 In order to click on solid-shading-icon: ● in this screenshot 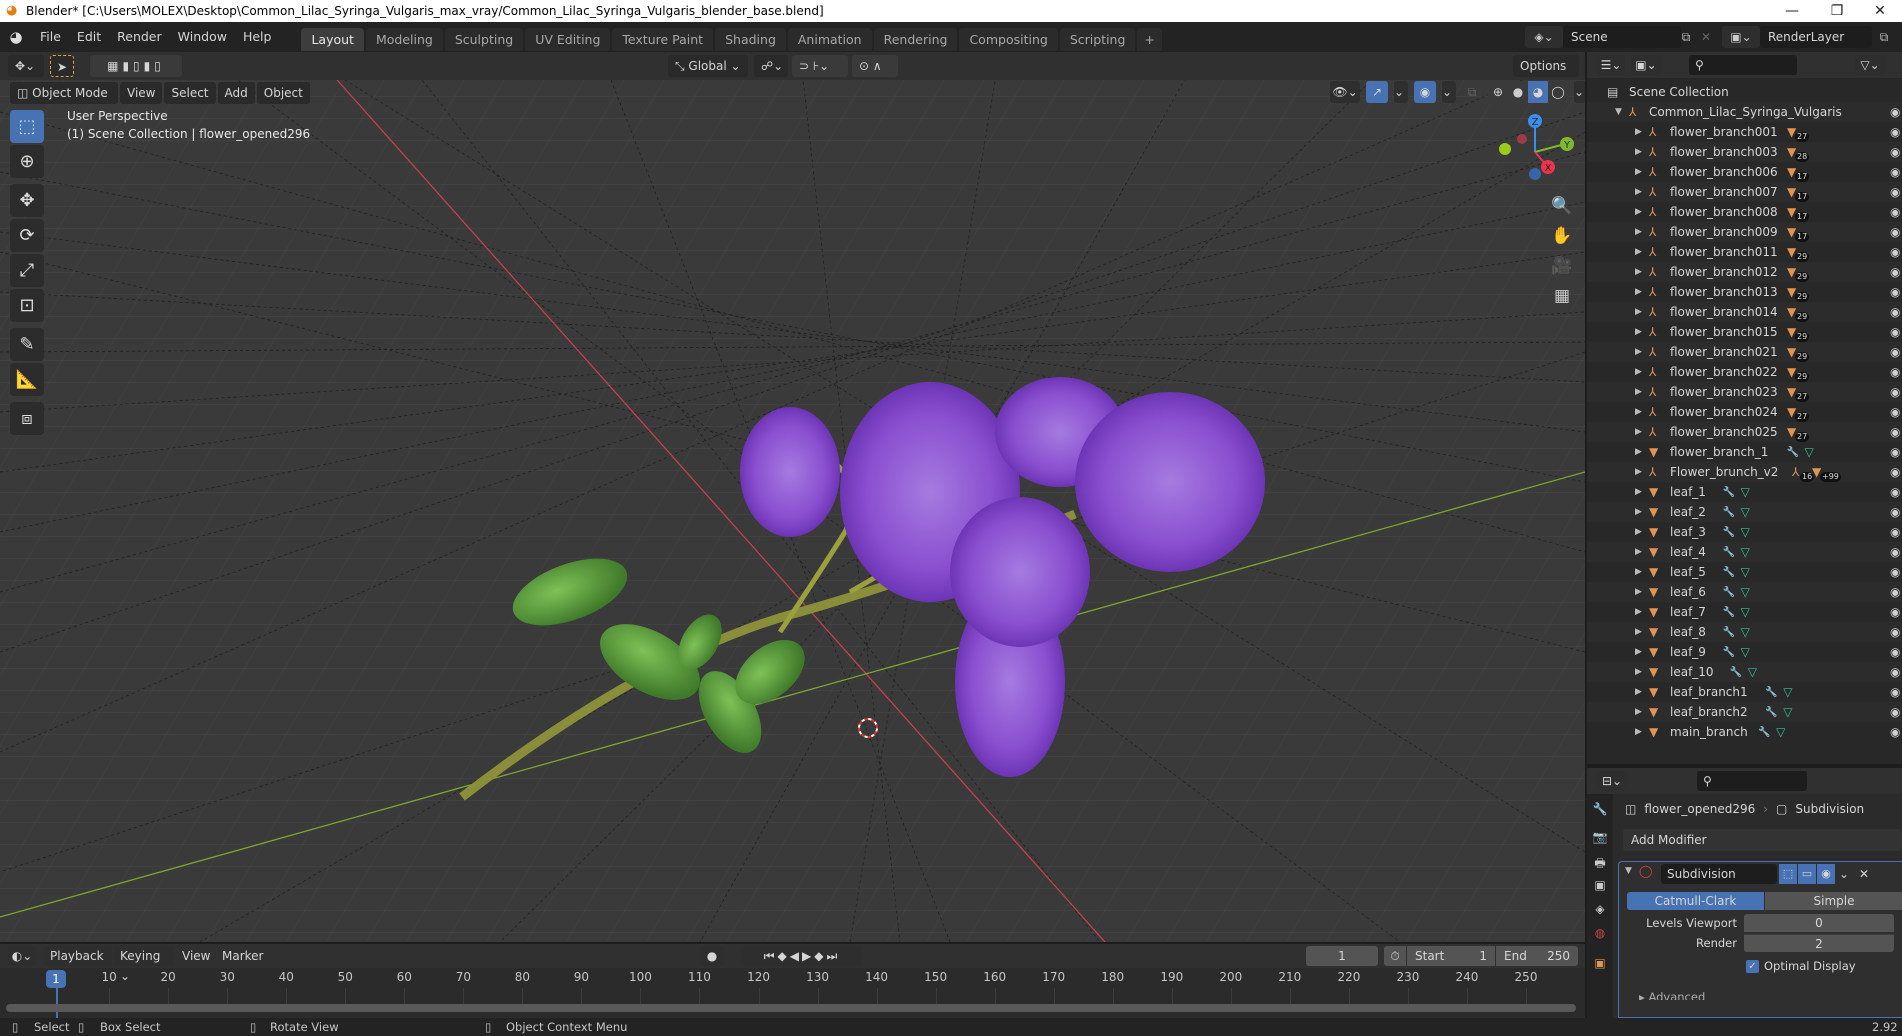, I will do `click(1518, 92)`.